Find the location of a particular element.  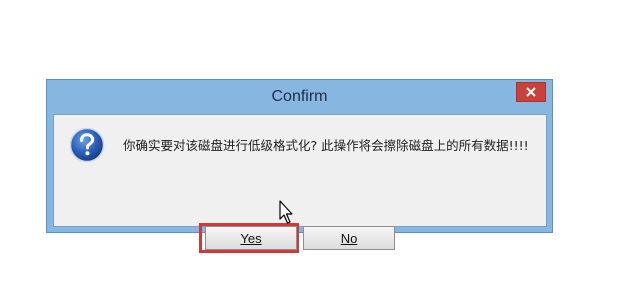

mouse-cursor-icon is located at coordinates (286, 212).